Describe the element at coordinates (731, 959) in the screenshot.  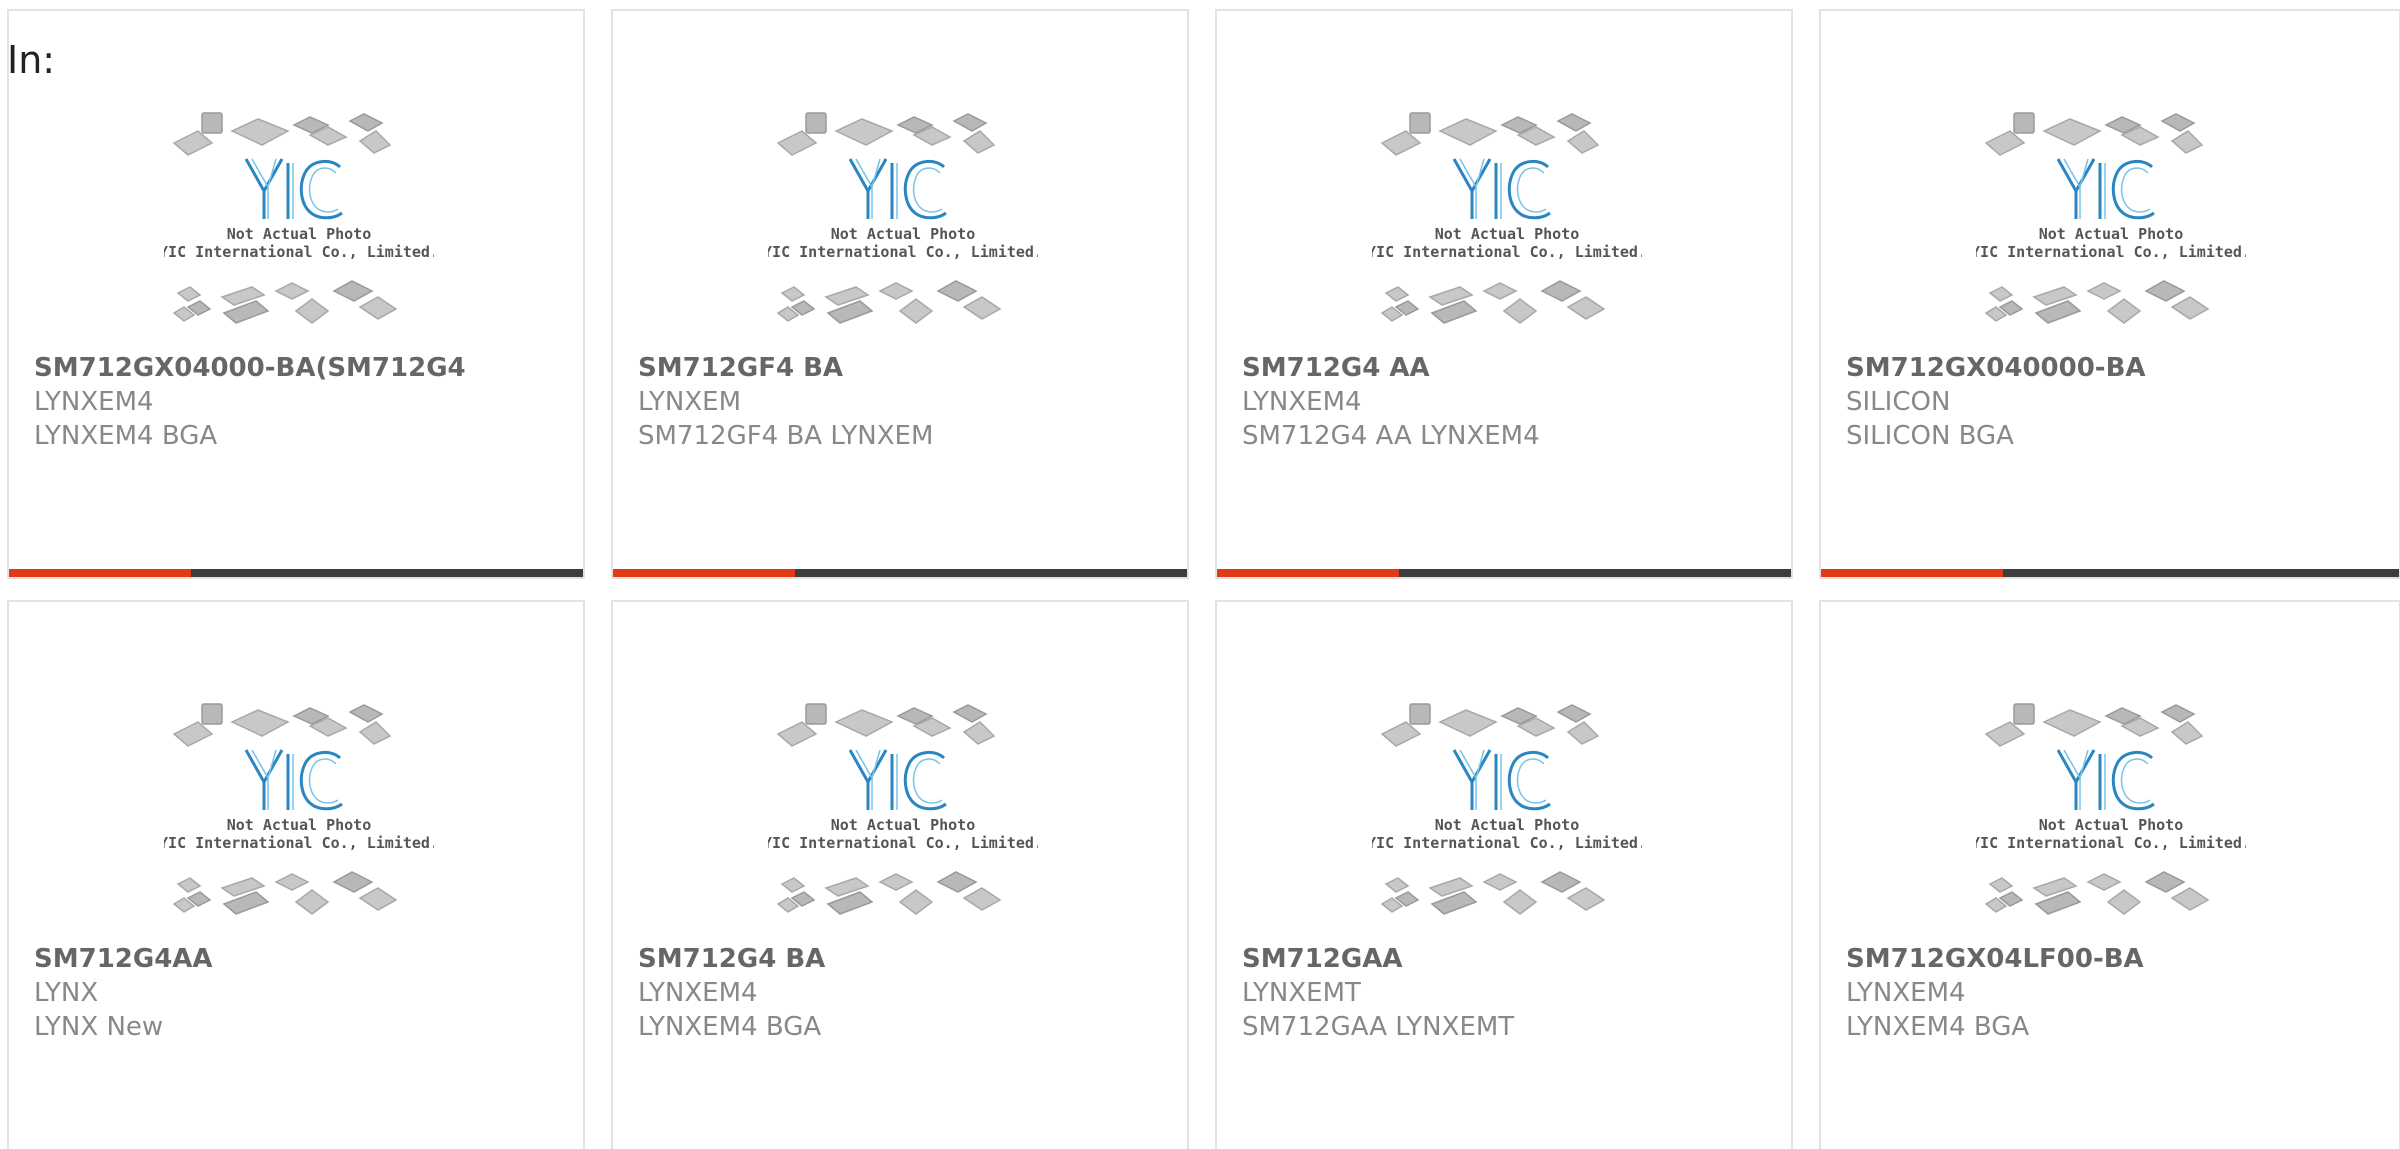
I see `product-part-number: SM712G4 BA` at that location.